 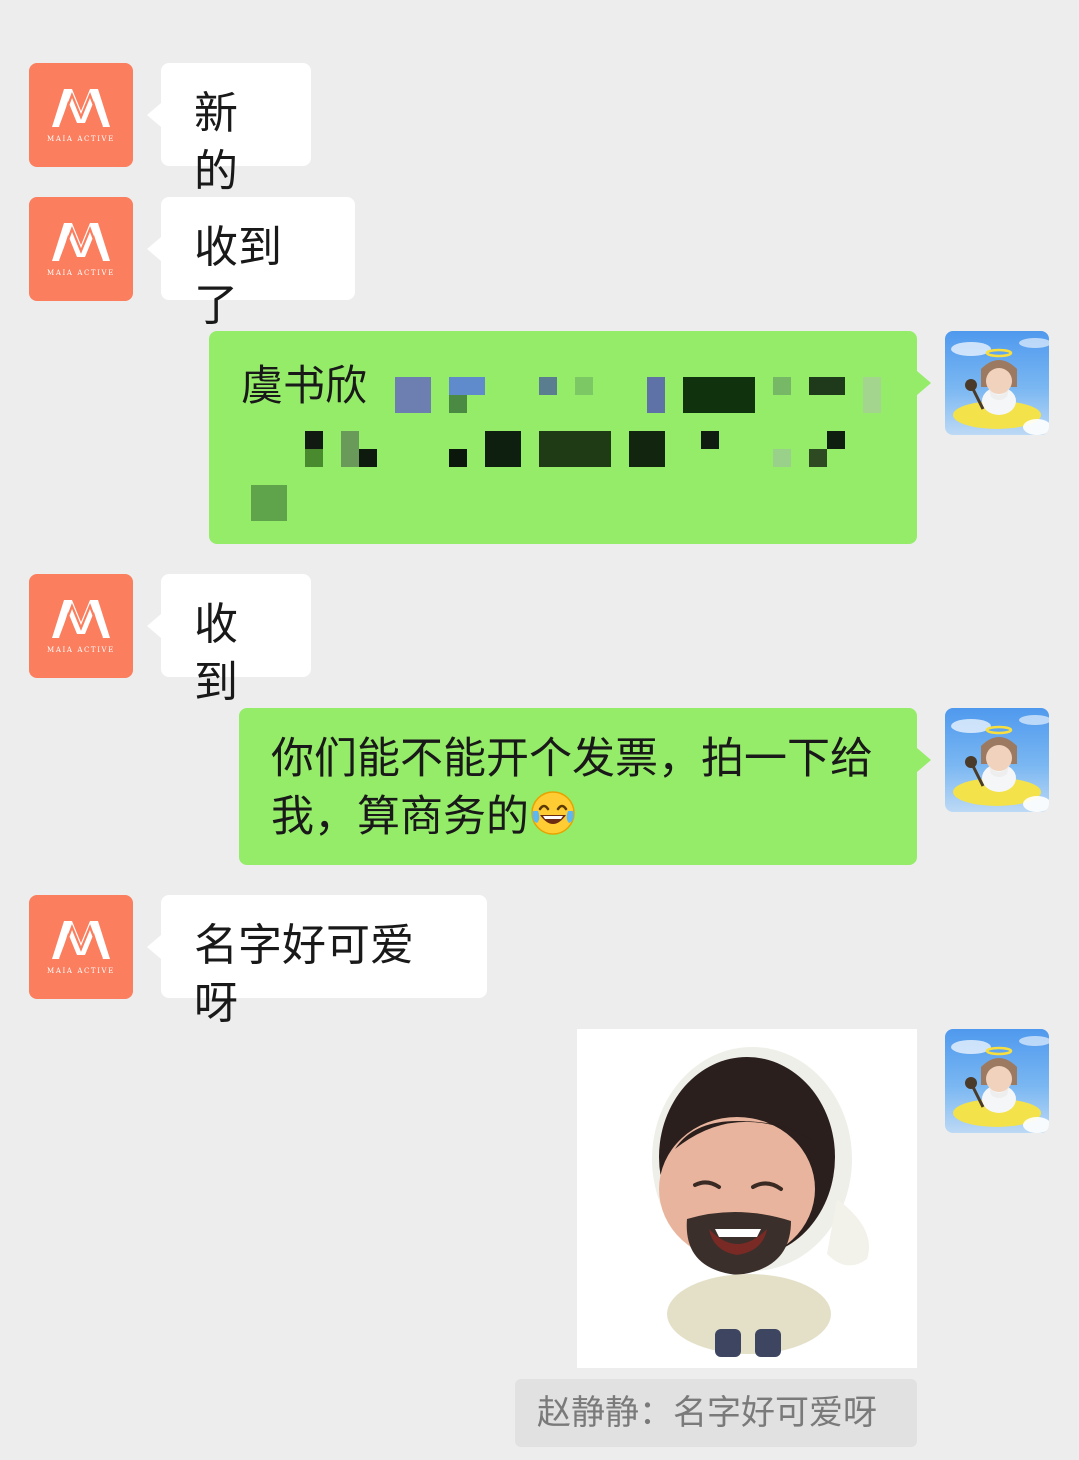 What do you see at coordinates (216, 142) in the screenshot?
I see `message-text: 新的` at bounding box center [216, 142].